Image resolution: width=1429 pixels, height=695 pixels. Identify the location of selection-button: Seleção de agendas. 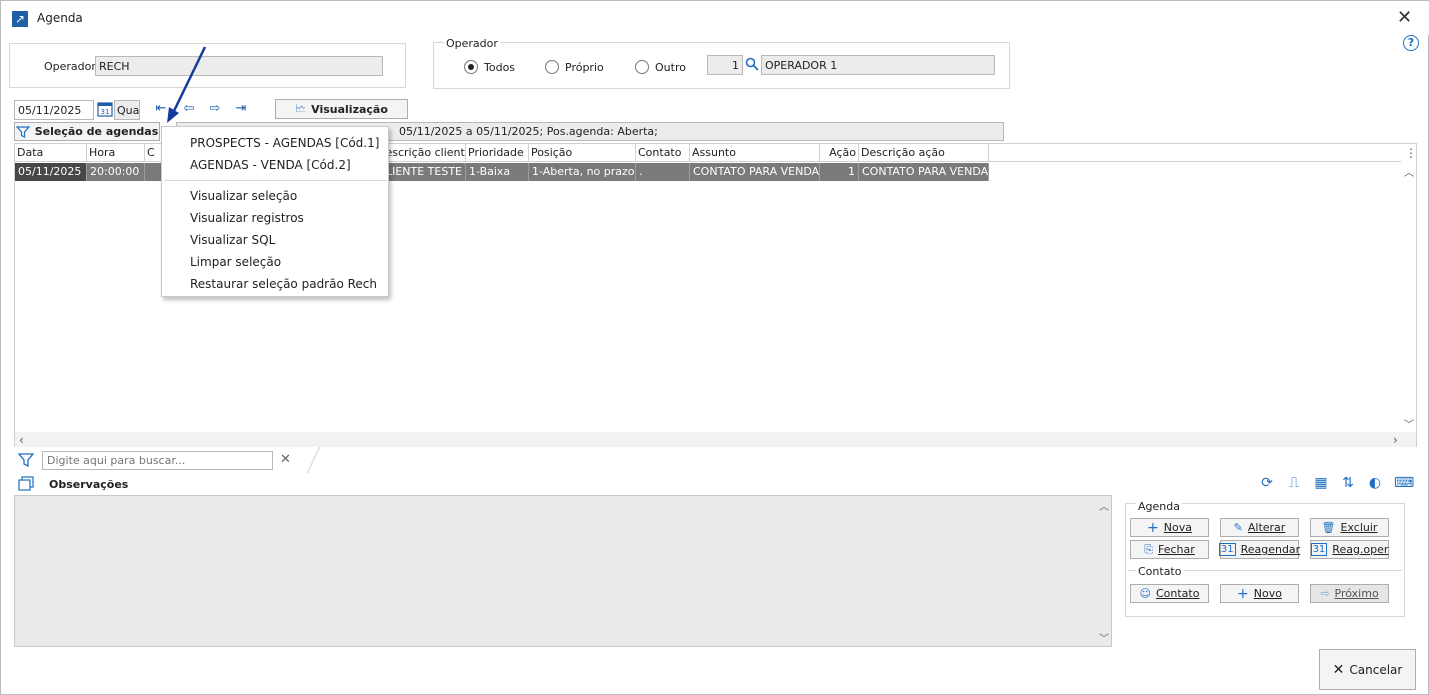
(87, 131).